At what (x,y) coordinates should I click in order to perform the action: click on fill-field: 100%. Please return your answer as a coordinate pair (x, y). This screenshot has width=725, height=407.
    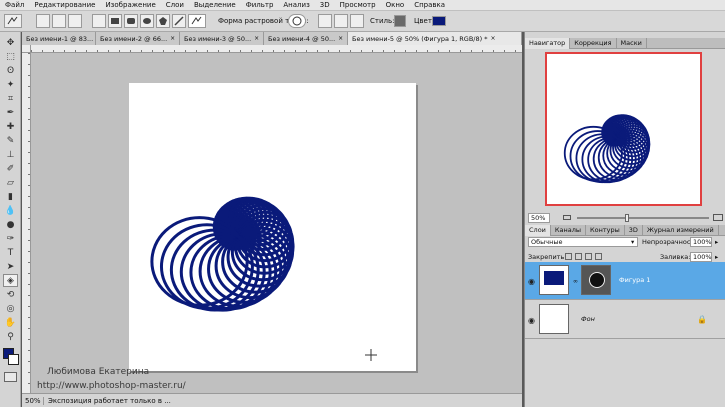
    Looking at the image, I should click on (701, 257).